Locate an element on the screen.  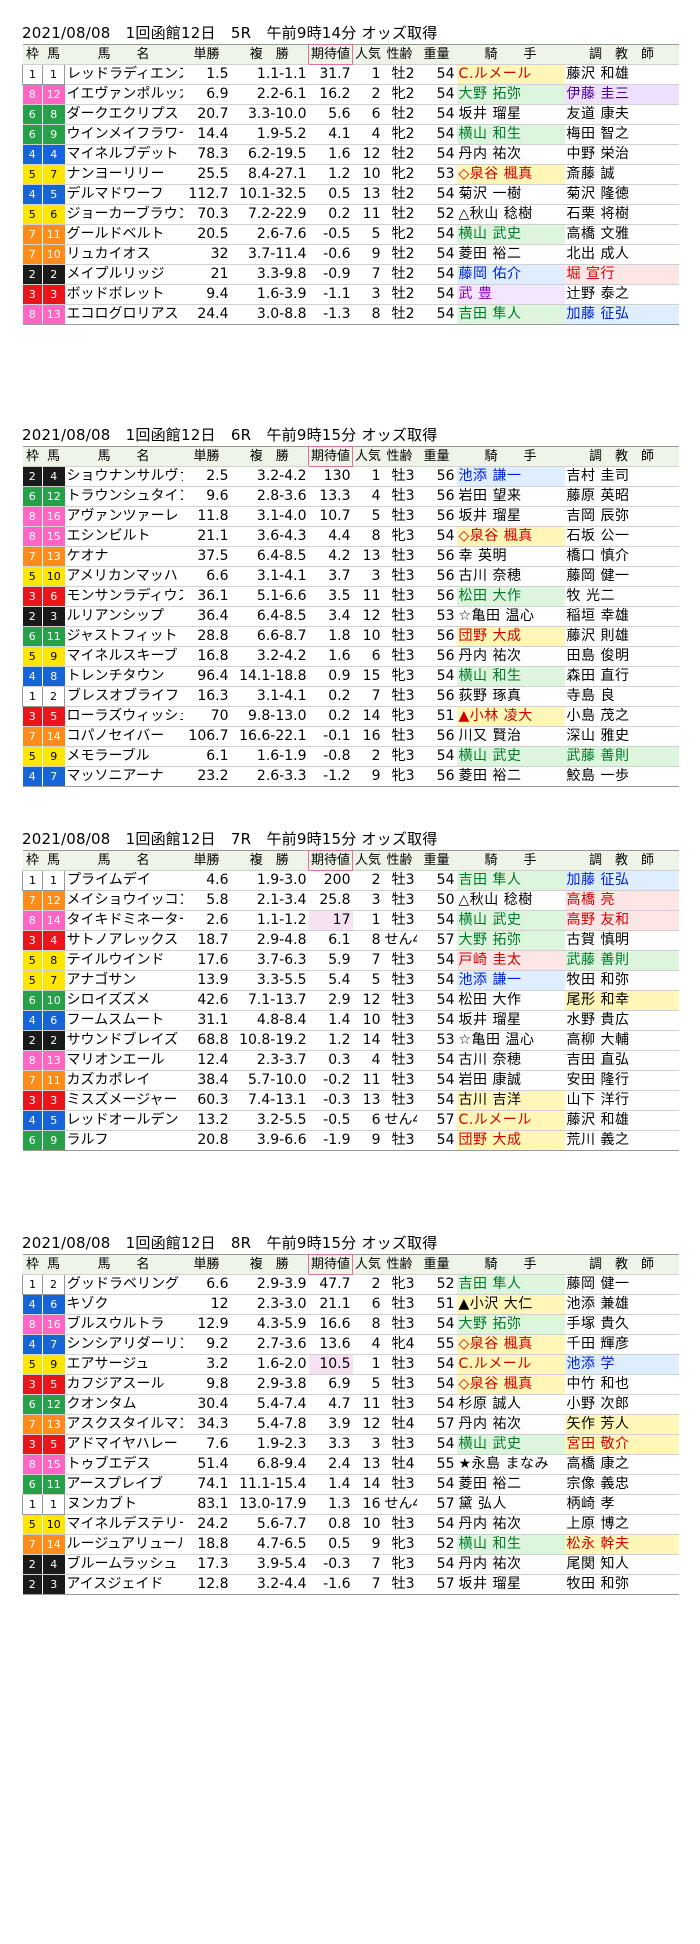
horse-number: 11 is located at coordinates (53, 1080).